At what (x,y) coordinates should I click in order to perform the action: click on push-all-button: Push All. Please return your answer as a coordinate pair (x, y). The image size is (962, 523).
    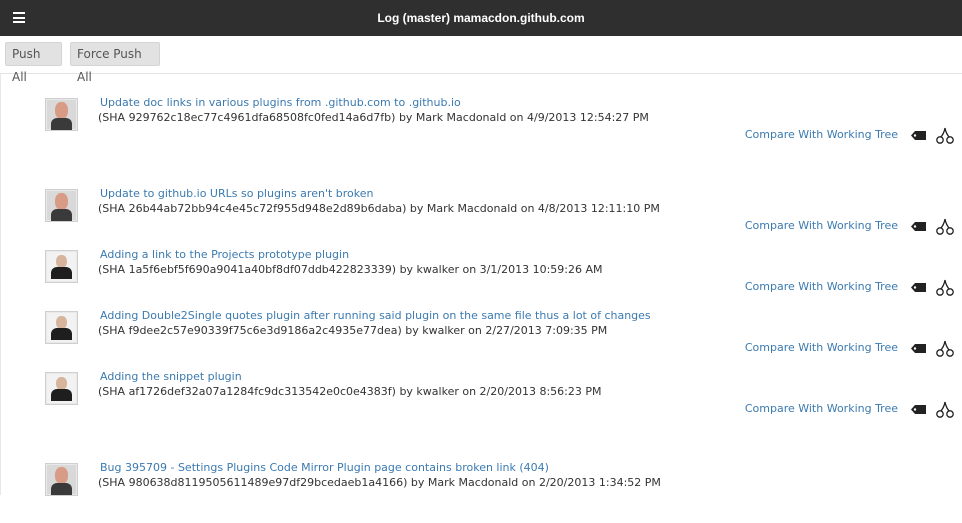
    Looking at the image, I should click on (33, 63).